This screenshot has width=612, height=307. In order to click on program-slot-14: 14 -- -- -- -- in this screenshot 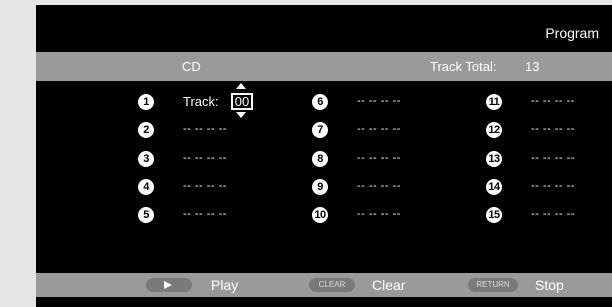, I will do `click(546, 188)`.